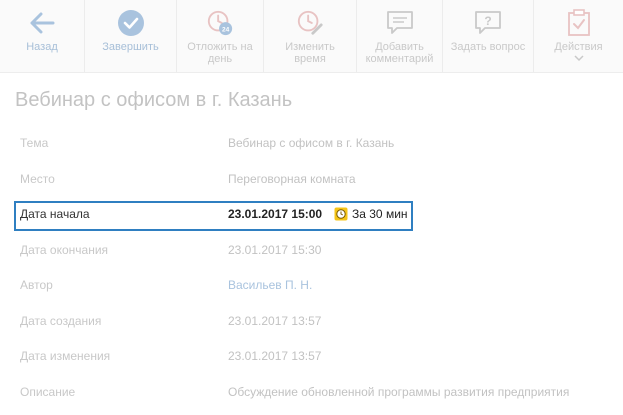  What do you see at coordinates (154, 100) in the screenshot?
I see `page-title: Вебинар с офисом в г. Казань` at bounding box center [154, 100].